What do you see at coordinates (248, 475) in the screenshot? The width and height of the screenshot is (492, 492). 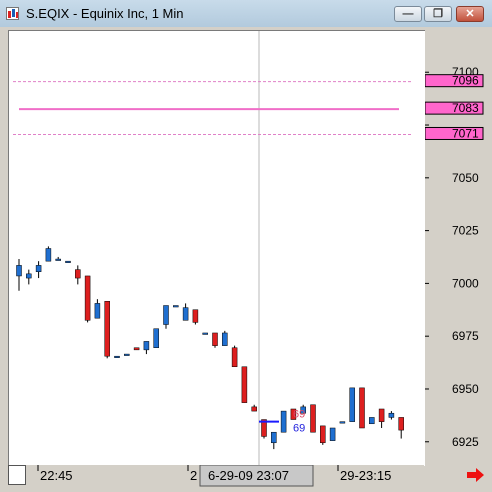 I see `crosshair-time-label: 6-29-09 23:07` at bounding box center [248, 475].